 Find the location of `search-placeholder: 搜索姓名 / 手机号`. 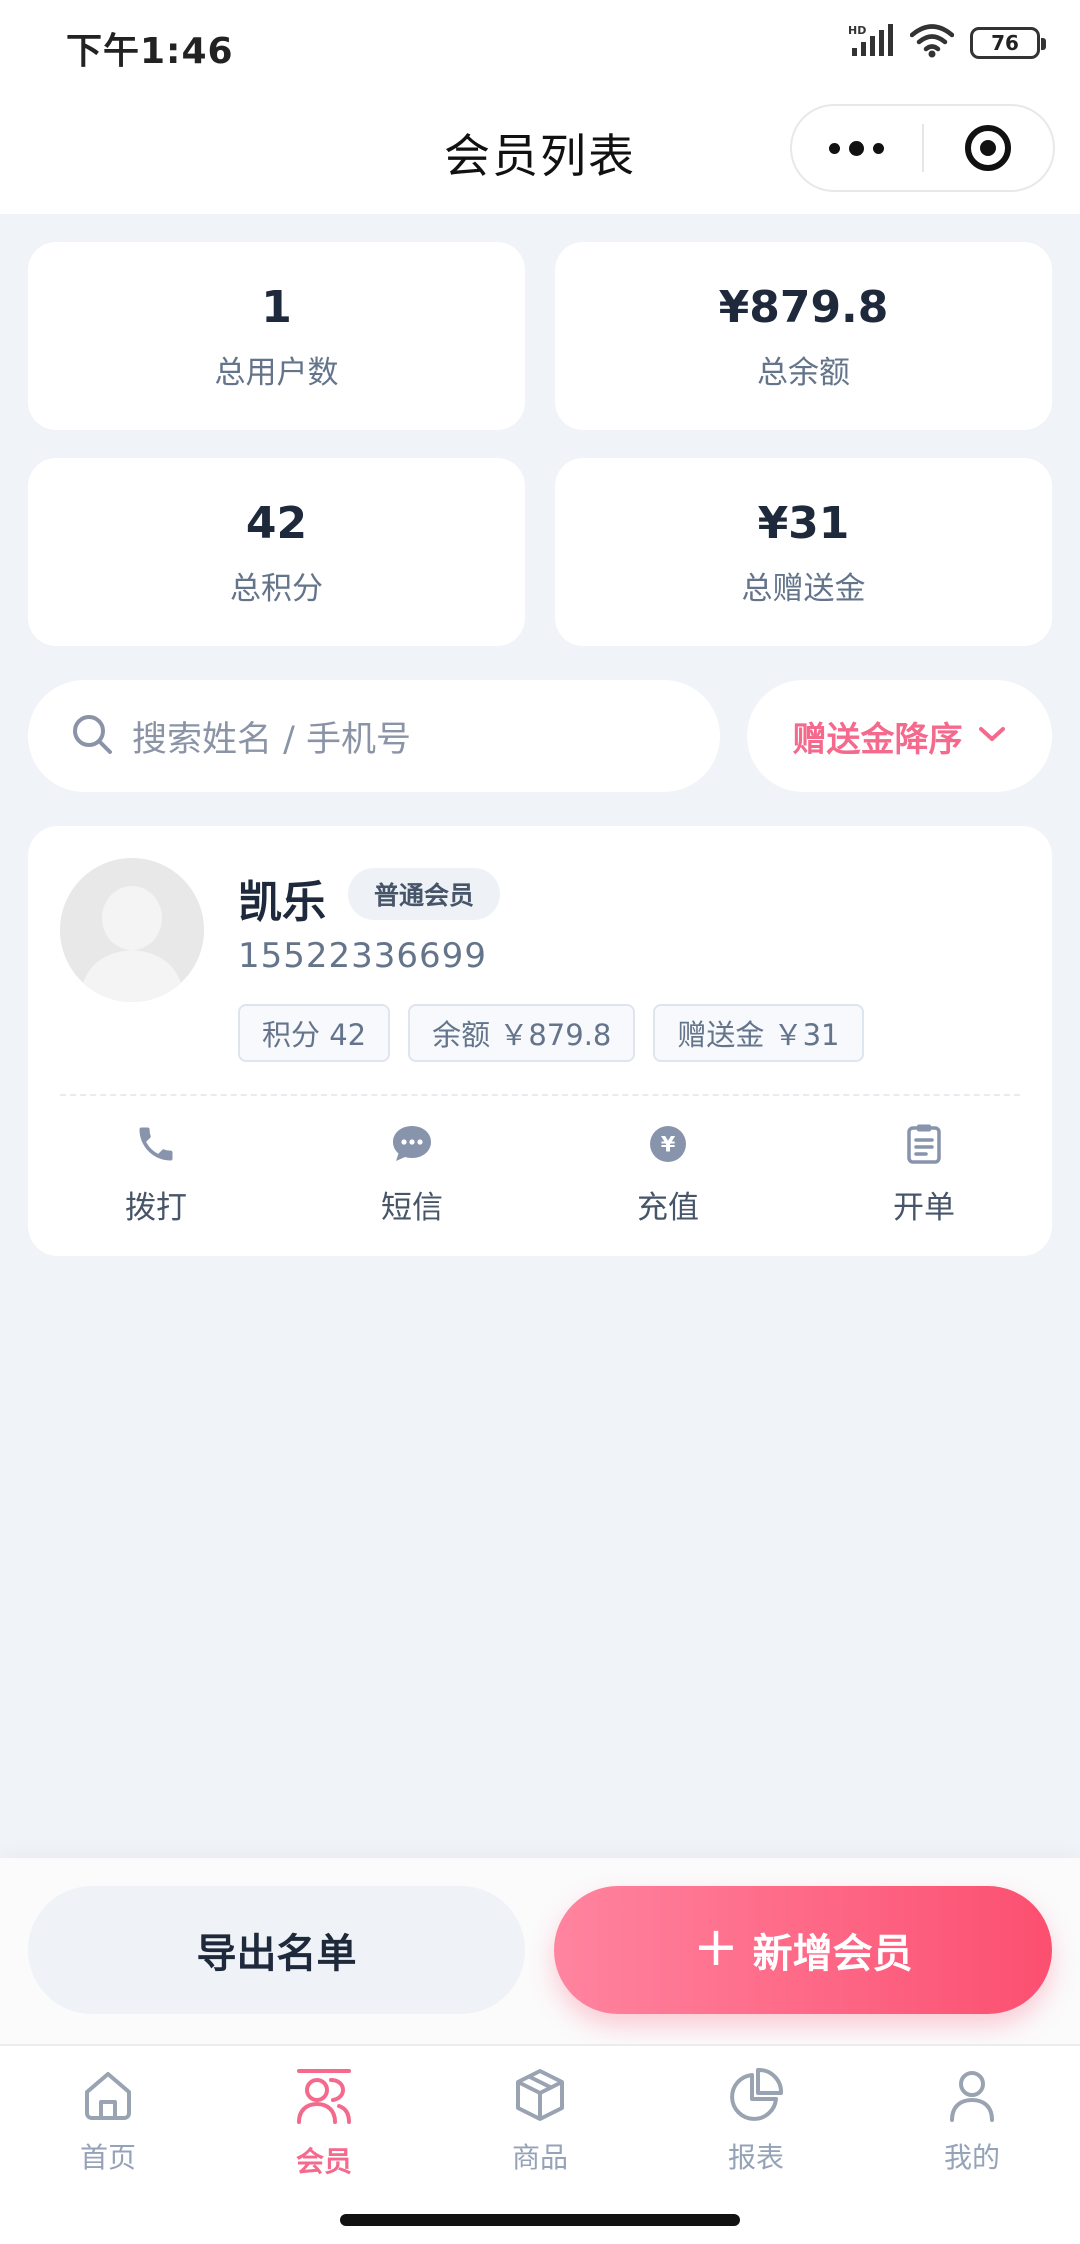

search-placeholder: 搜索姓名 / 手机号 is located at coordinates (272, 739).